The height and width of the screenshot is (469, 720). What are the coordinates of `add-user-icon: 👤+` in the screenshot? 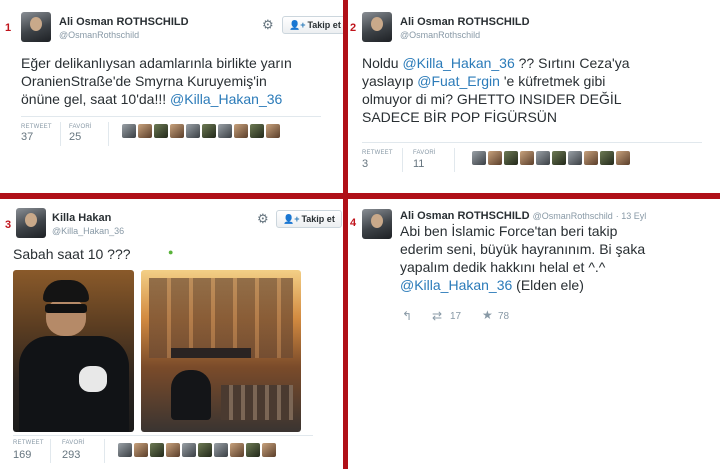 It's located at (291, 219).